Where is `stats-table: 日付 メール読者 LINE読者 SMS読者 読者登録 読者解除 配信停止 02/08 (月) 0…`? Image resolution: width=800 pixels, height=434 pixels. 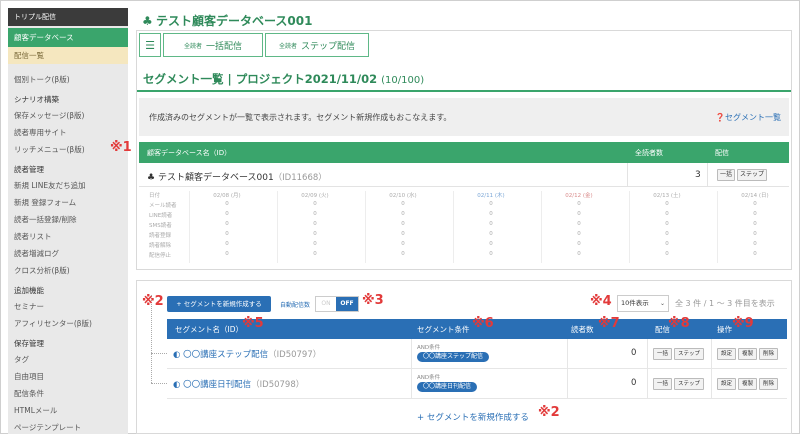
stats-table: 日付 メール読者 LINE読者 SMS読者 読者登録 読者解除 配信停止 02/08 (月) 0… is located at coordinates (464, 228).